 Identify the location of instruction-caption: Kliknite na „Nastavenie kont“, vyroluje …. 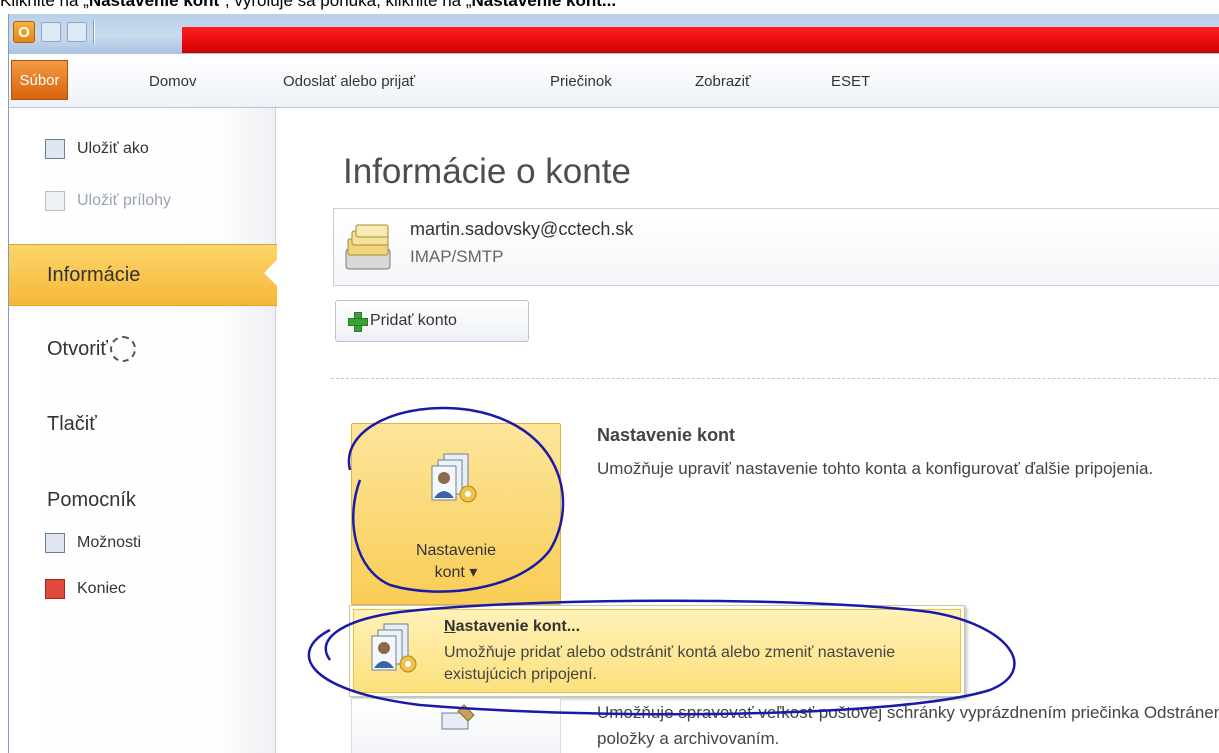
(609, 6).